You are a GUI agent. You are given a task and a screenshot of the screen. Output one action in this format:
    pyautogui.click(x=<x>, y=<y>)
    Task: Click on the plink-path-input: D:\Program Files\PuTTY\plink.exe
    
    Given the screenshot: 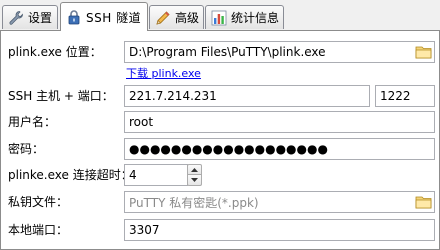 What is the action you would take?
    pyautogui.click(x=279, y=52)
    